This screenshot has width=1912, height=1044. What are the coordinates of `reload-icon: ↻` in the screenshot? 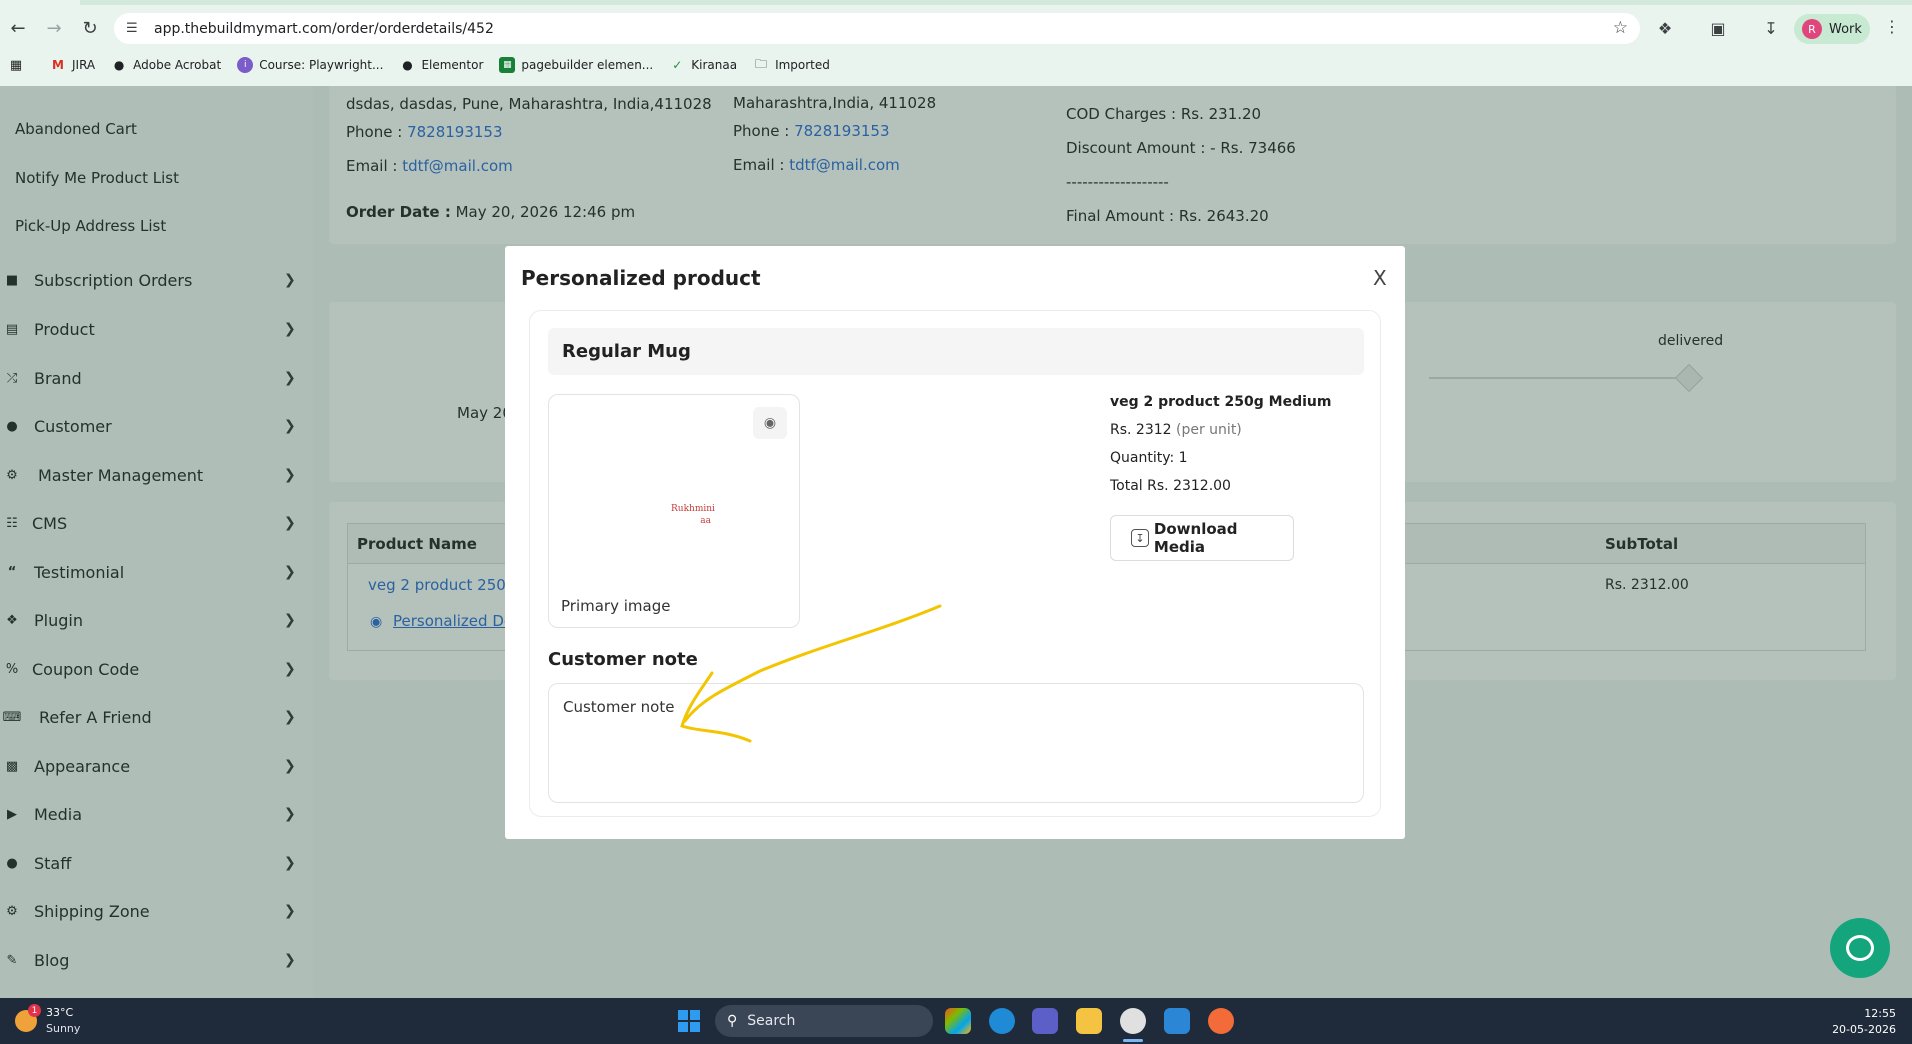 It's located at (90, 28).